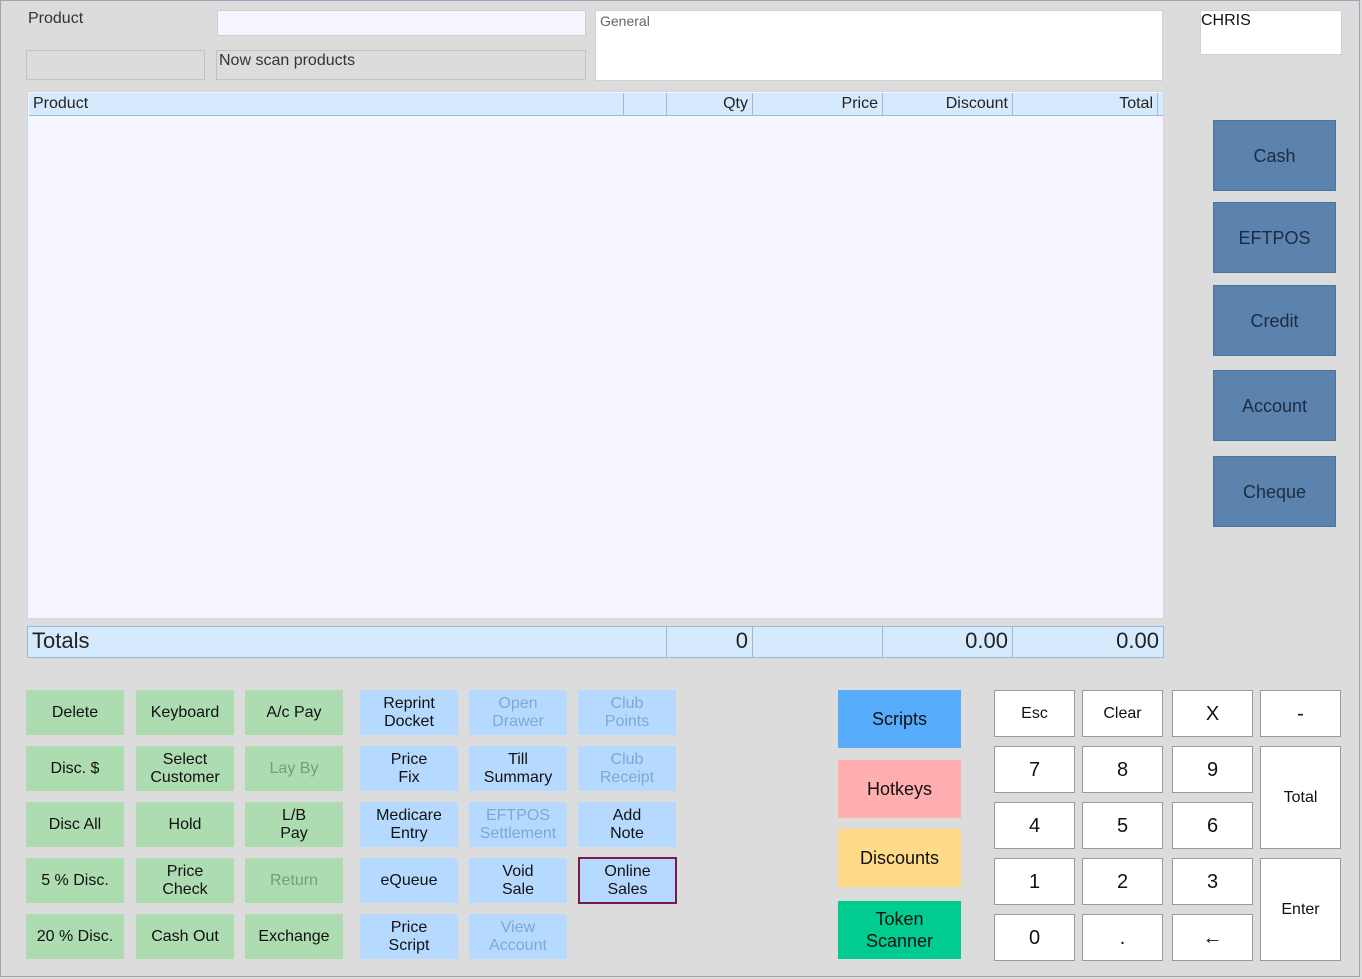 The height and width of the screenshot is (979, 1362). What do you see at coordinates (948, 104) in the screenshot?
I see `col-discount: Discount` at bounding box center [948, 104].